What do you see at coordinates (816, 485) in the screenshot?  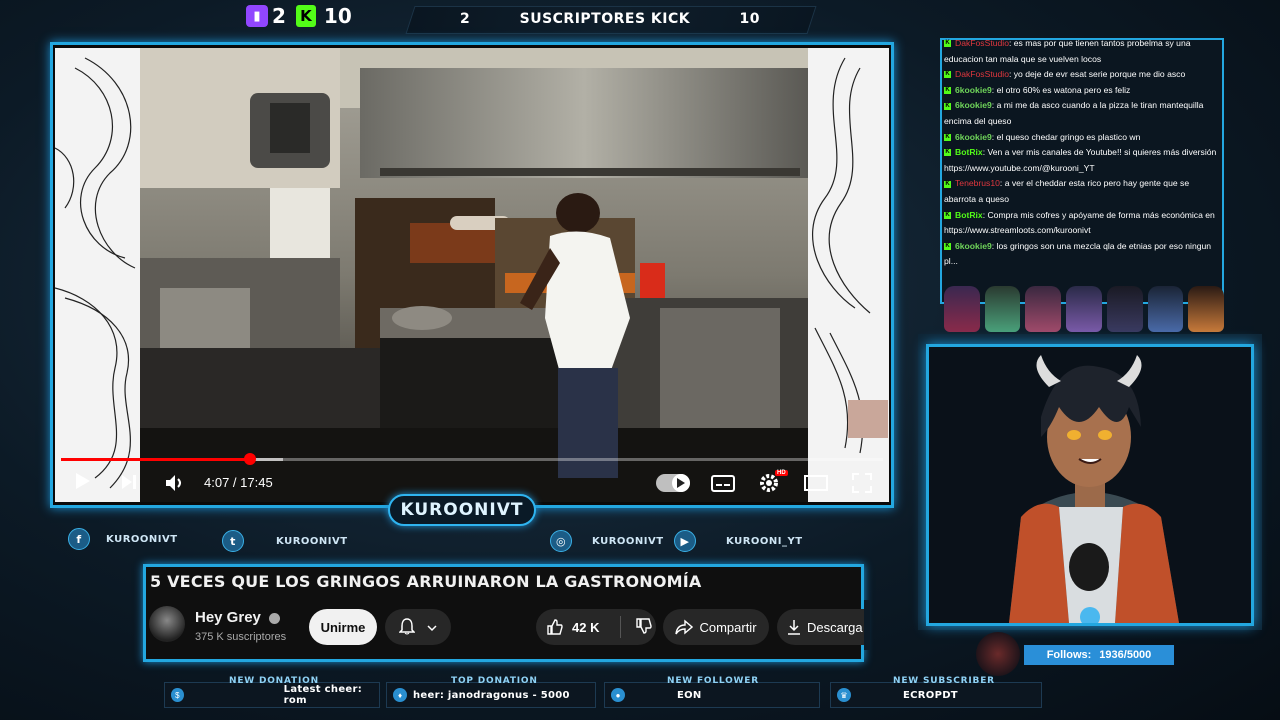 I see `theater-mode-icon` at bounding box center [816, 485].